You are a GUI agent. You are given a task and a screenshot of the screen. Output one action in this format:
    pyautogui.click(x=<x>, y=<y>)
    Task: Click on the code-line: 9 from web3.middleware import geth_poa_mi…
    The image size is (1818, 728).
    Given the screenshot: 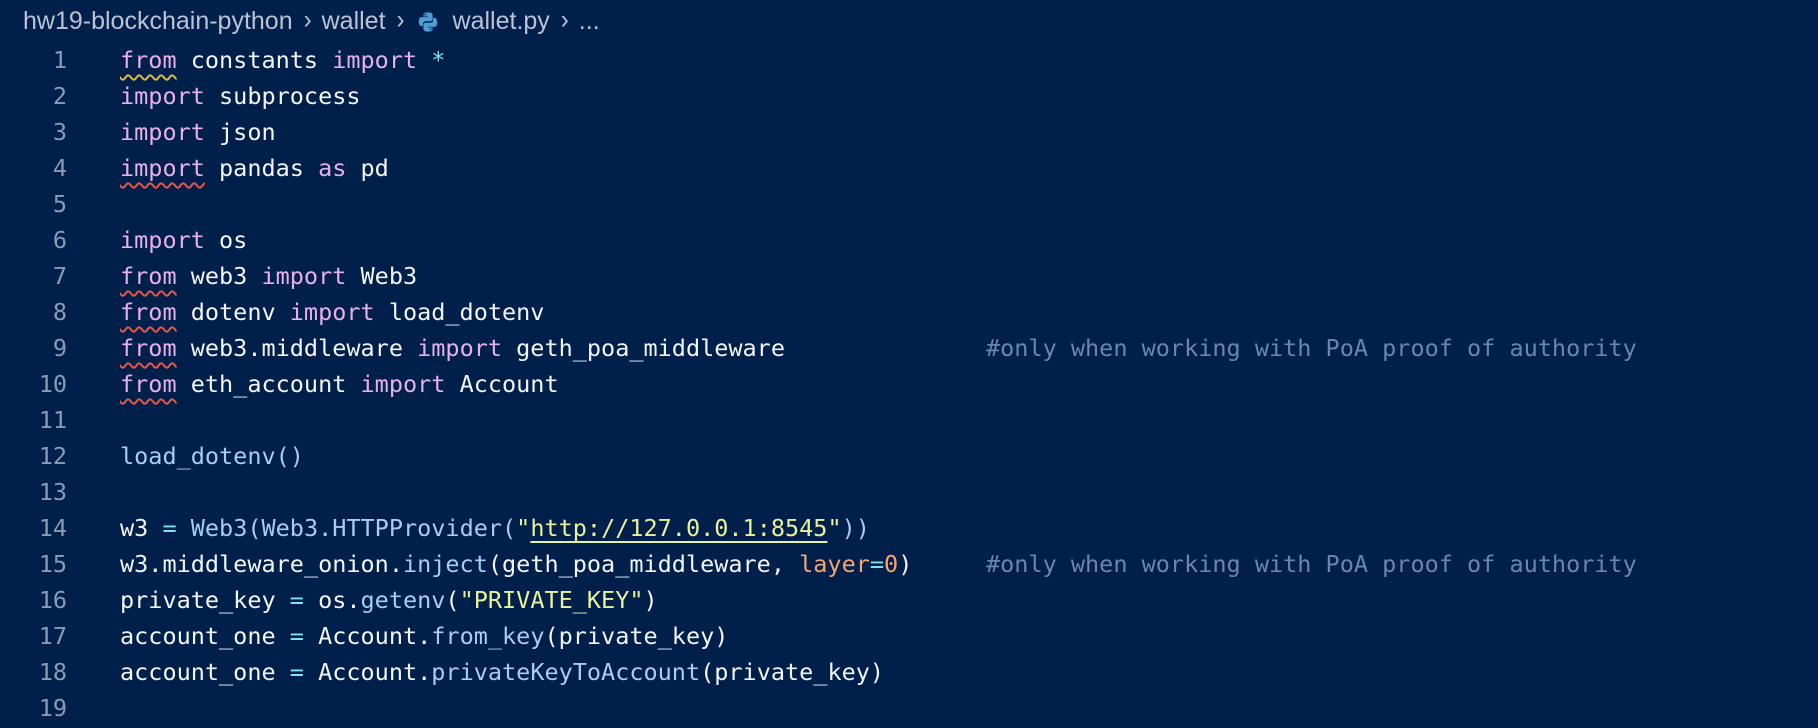 What is the action you would take?
    pyautogui.click(x=909, y=348)
    